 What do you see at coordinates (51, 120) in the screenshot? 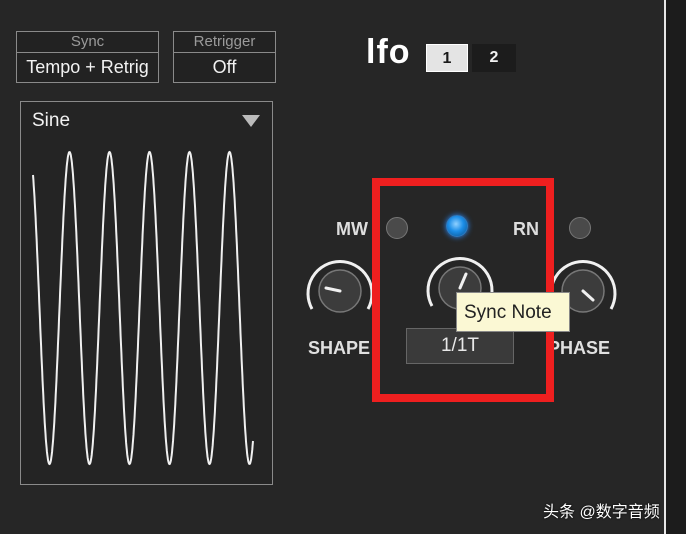
I see `waveform-type-label: Sine` at bounding box center [51, 120].